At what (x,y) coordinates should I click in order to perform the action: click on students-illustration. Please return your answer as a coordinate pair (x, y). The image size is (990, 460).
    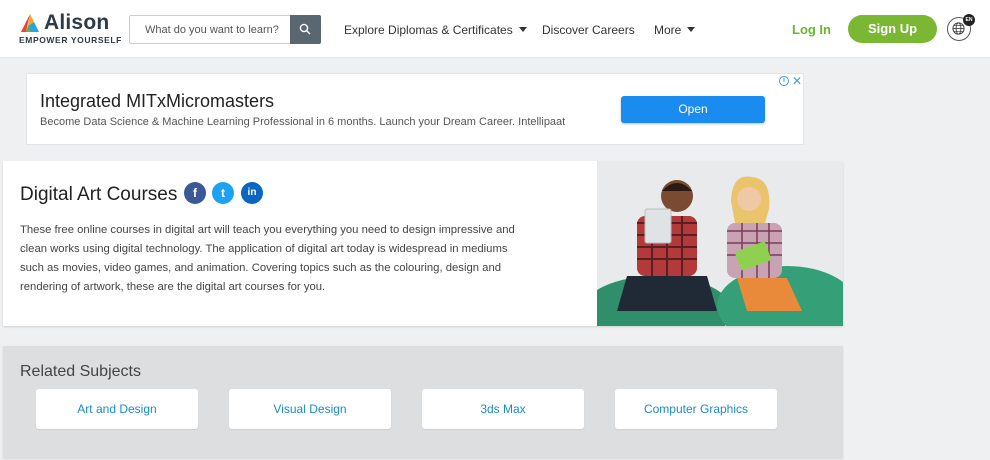
    Looking at the image, I should click on (720, 243).